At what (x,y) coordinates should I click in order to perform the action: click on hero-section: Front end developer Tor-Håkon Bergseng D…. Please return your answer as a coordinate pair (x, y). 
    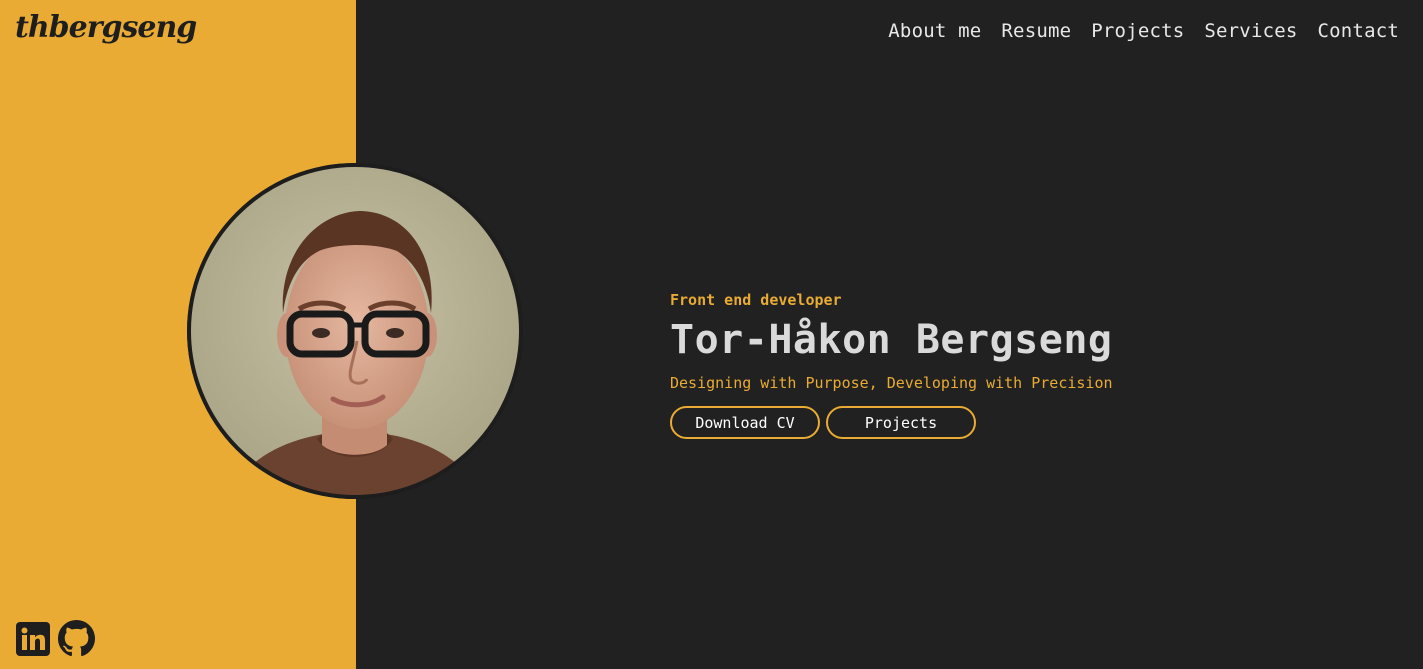
    Looking at the image, I should click on (891, 364).